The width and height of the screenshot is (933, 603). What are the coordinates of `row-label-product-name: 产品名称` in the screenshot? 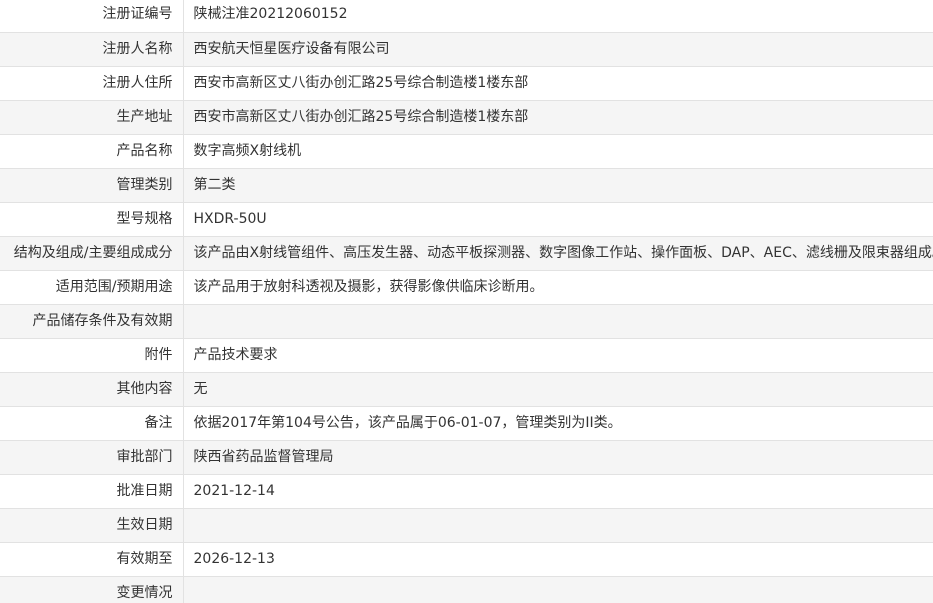 It's located at (92, 151).